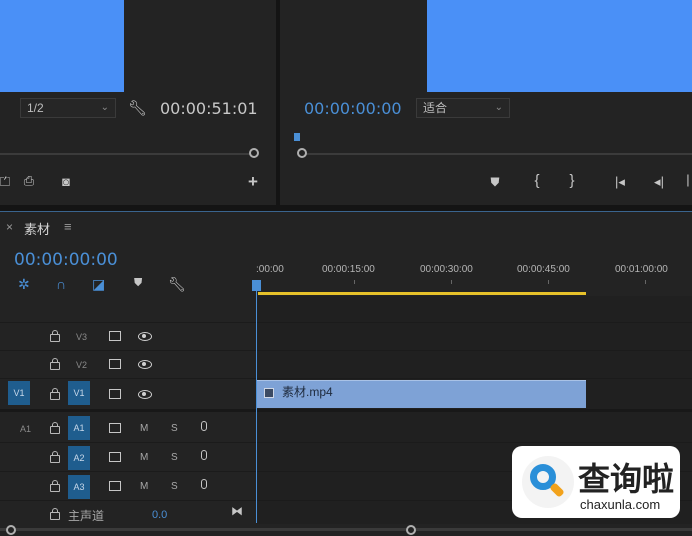 The width and height of the screenshot is (692, 536). Describe the element at coordinates (559, 46) in the screenshot. I see `program-video-frame` at that location.